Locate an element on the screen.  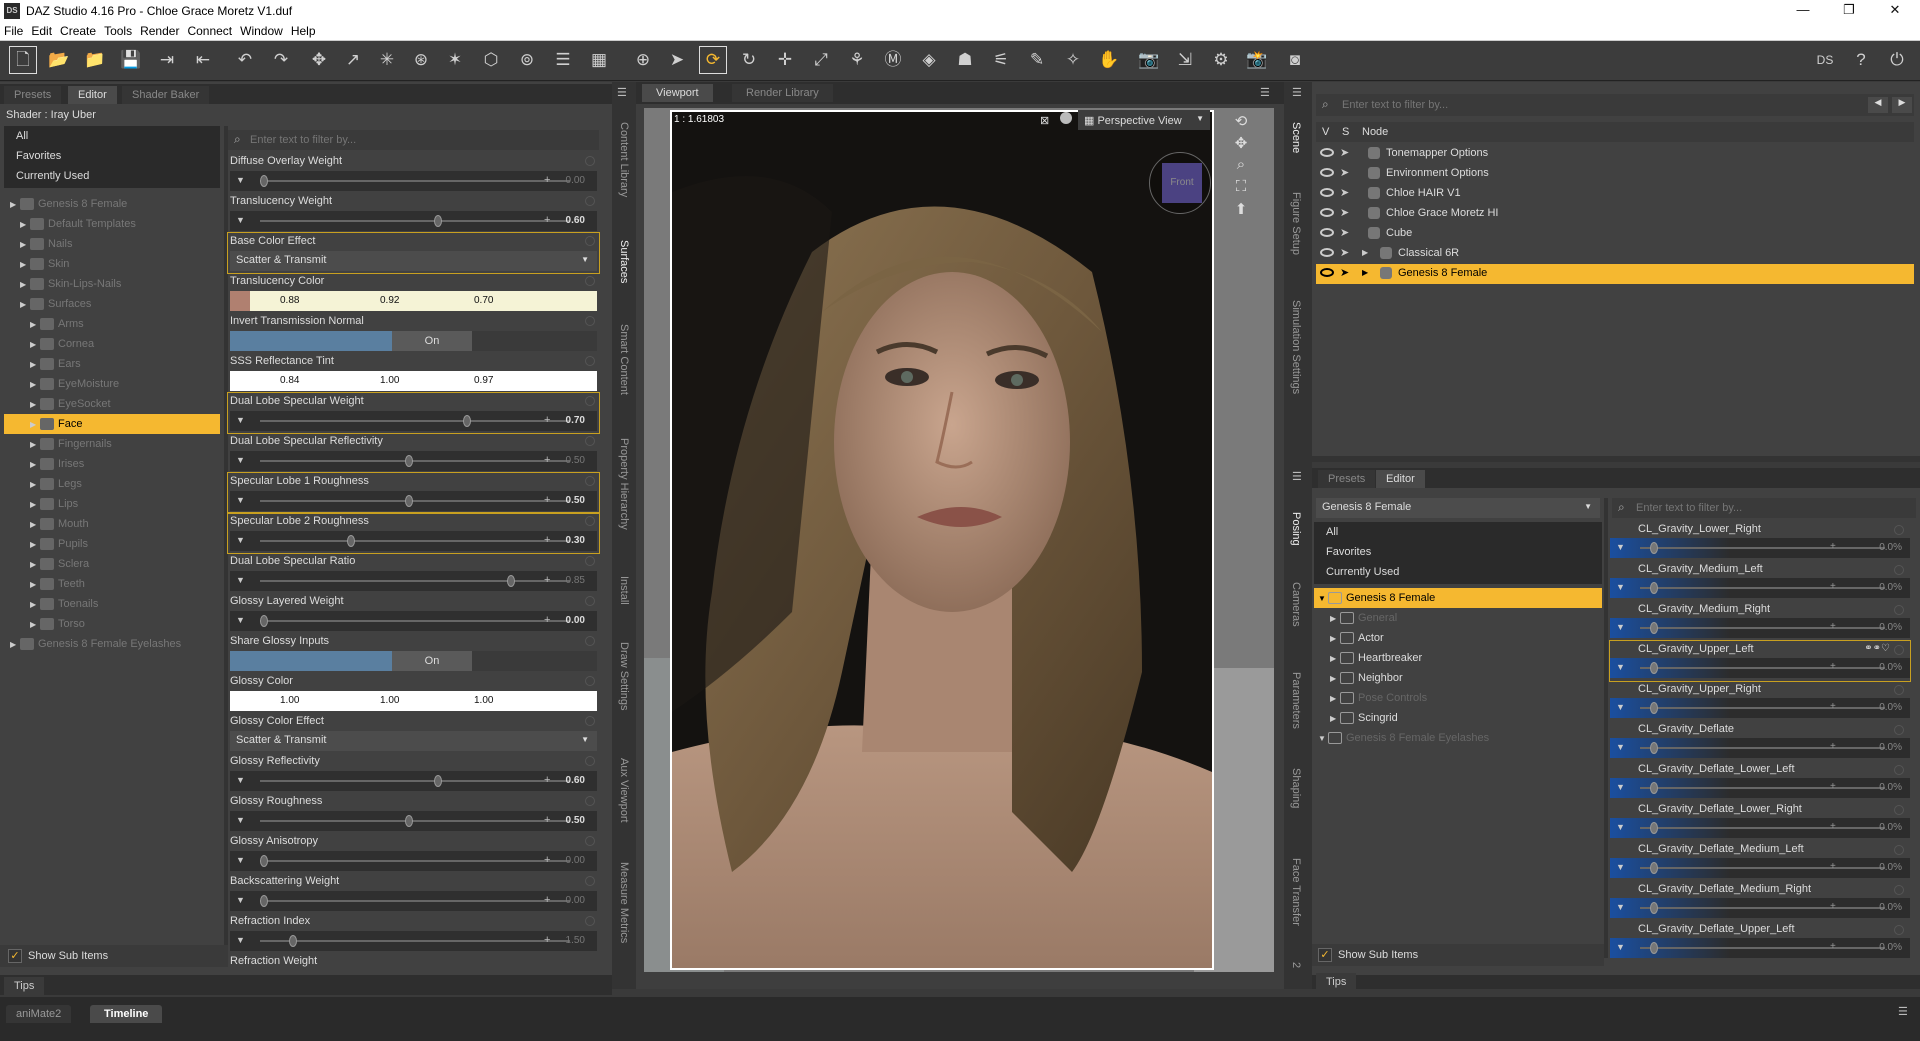
property-slider: ▼ +0.00 is located at coordinates (413, 901).